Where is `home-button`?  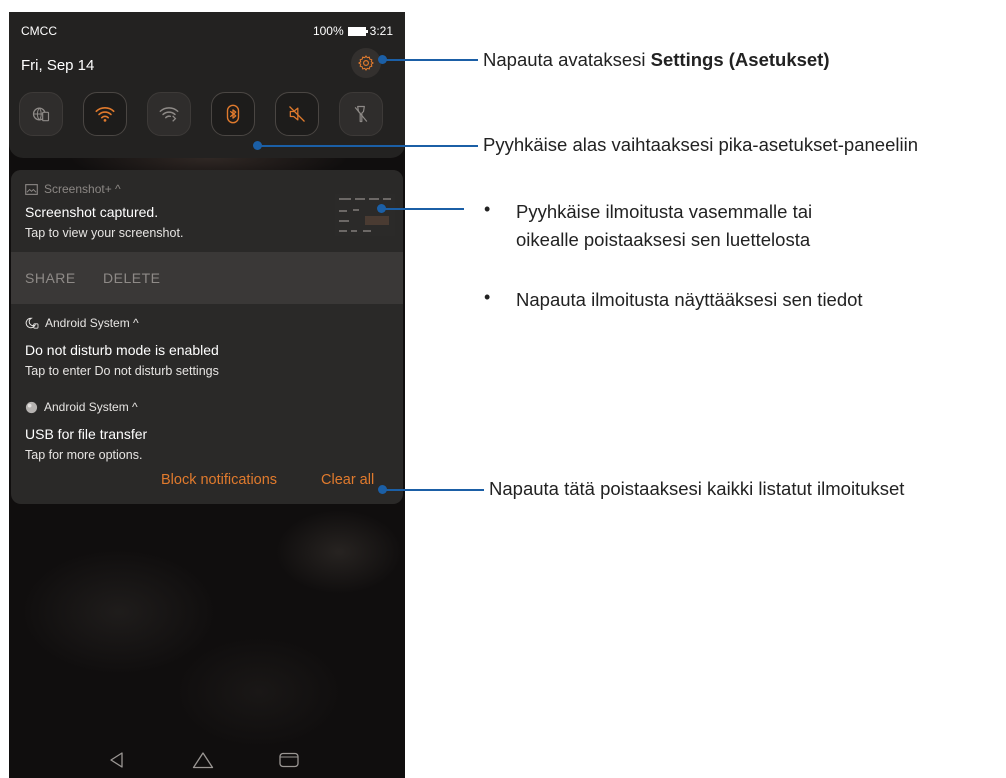 home-button is located at coordinates (203, 760).